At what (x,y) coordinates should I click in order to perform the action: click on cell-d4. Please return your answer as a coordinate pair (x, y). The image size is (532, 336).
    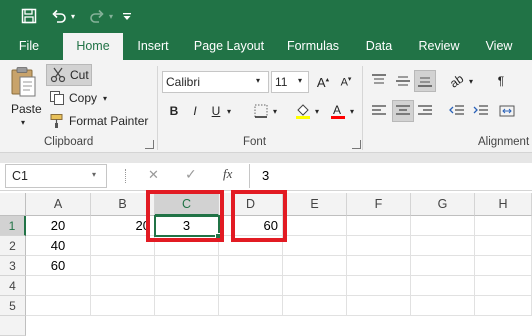
    Looking at the image, I should click on (251, 286).